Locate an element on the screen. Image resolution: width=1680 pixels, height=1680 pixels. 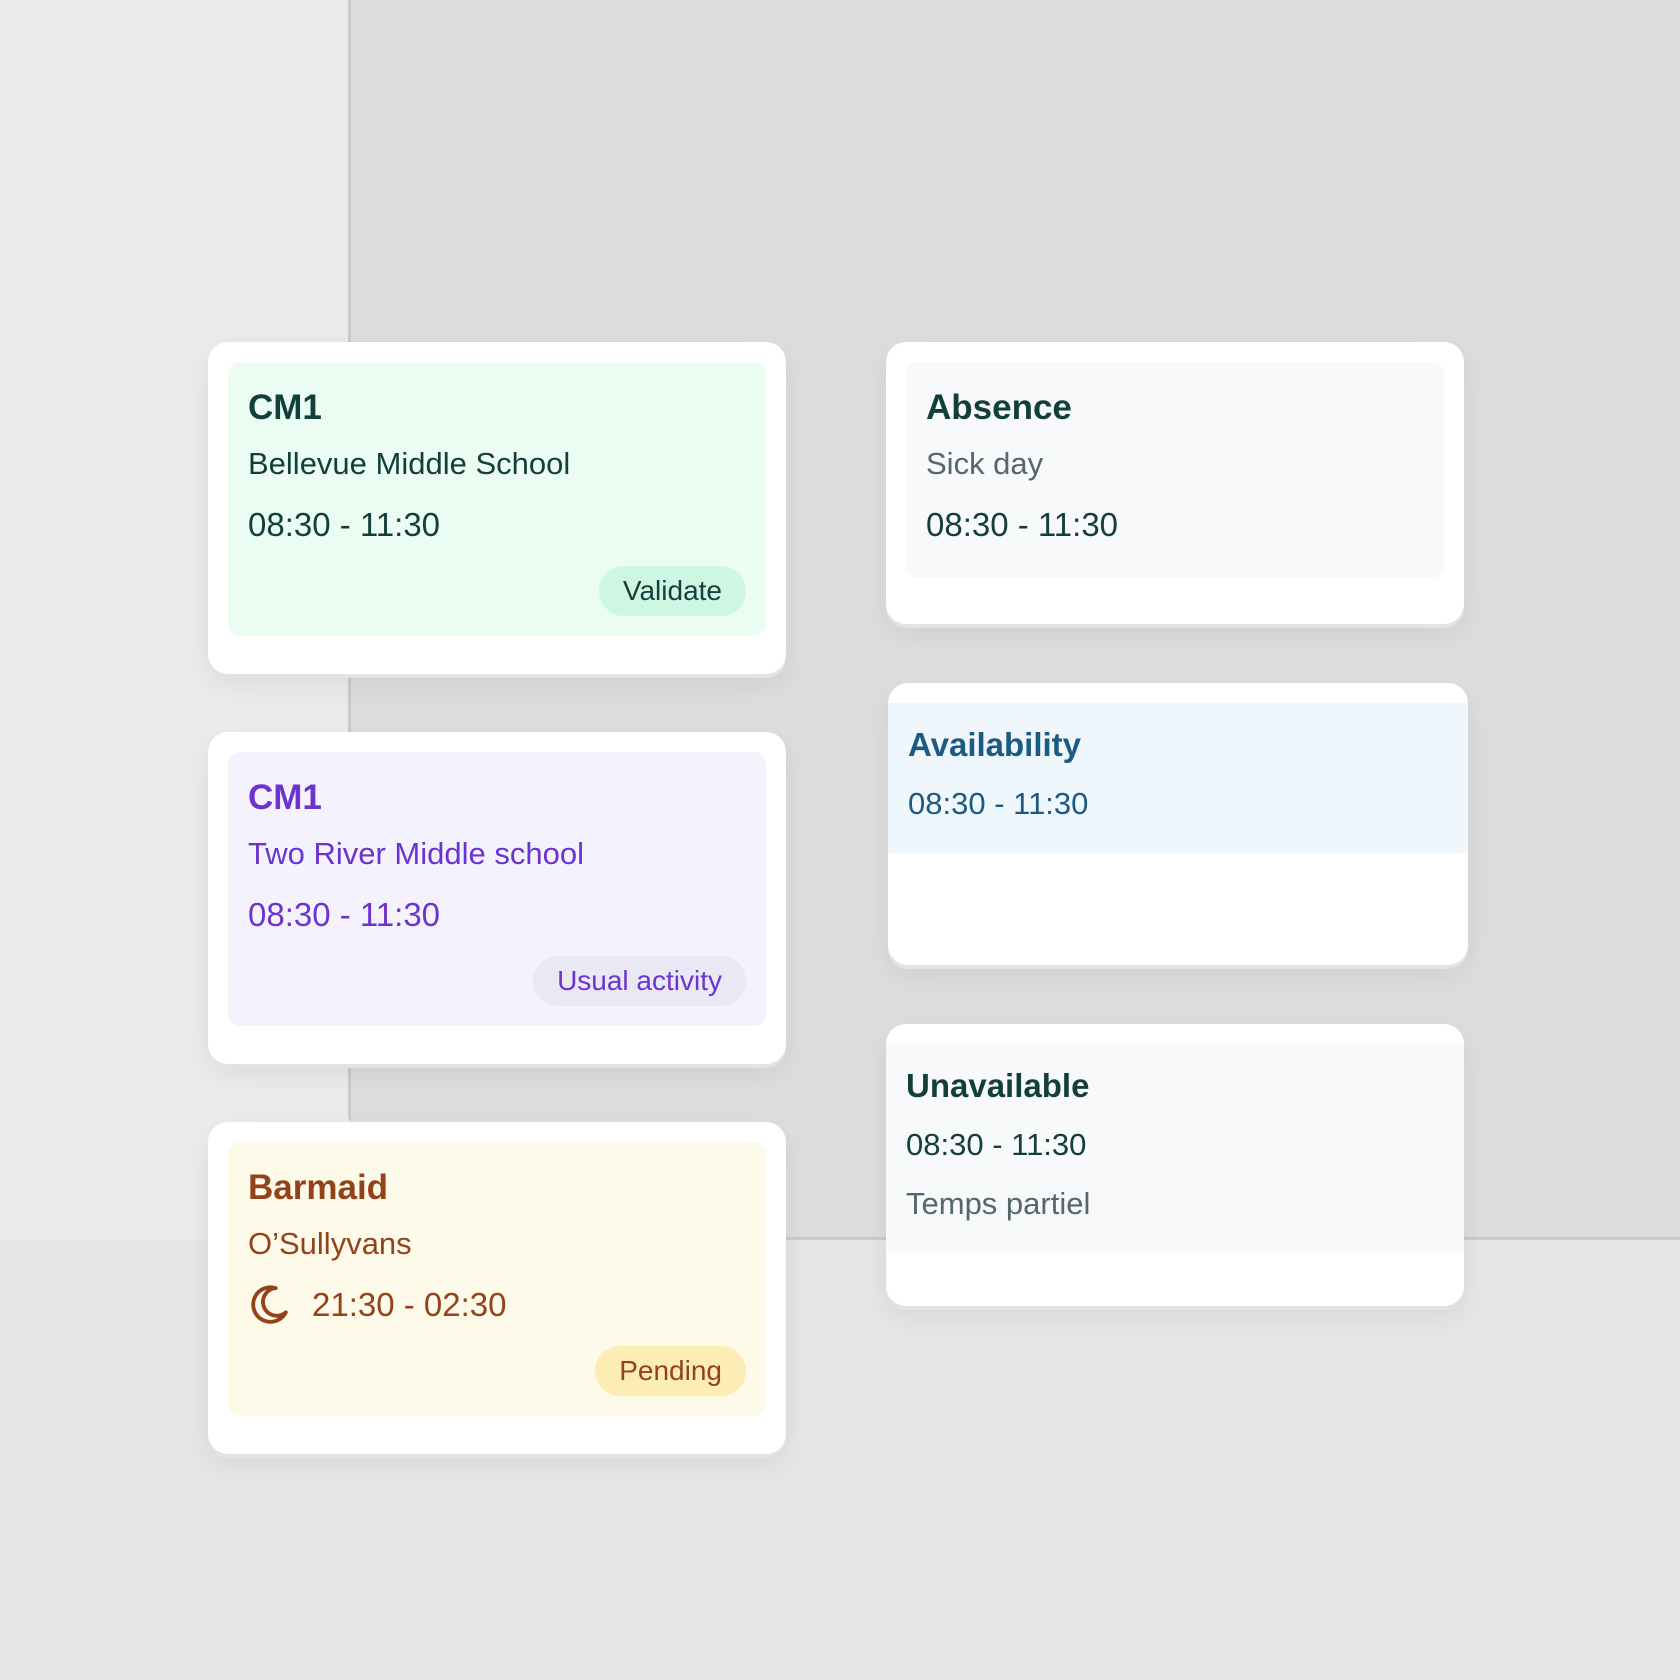
shift-location: O’Sullyvans is located at coordinates (330, 1243).